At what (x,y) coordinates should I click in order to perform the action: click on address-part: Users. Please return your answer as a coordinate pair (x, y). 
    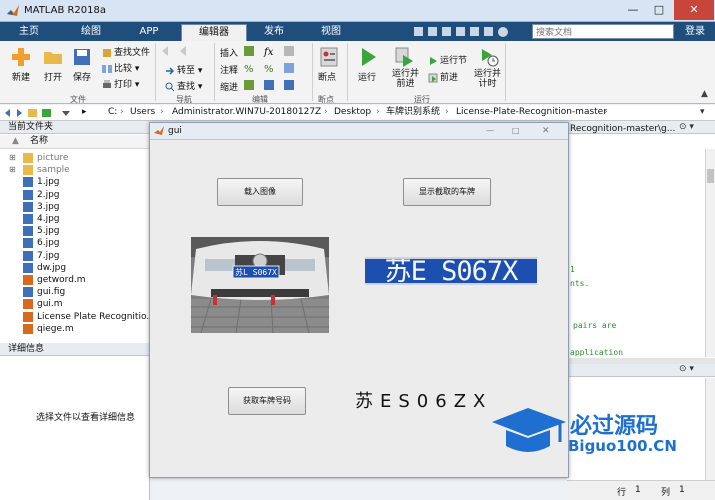
    Looking at the image, I should click on (142, 112).